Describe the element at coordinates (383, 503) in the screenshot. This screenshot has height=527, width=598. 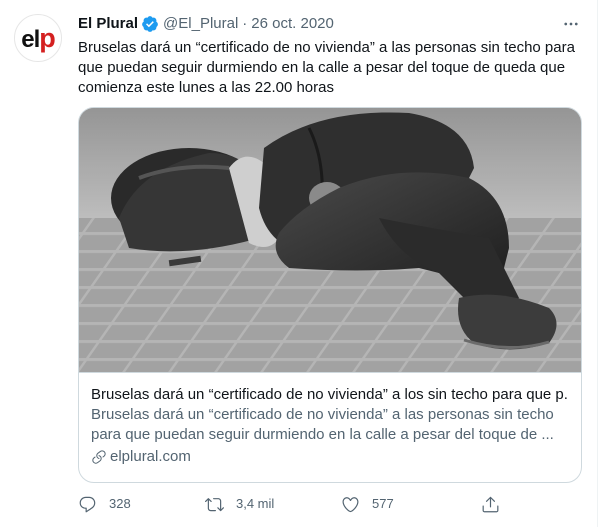
I see `like-count: 577` at that location.